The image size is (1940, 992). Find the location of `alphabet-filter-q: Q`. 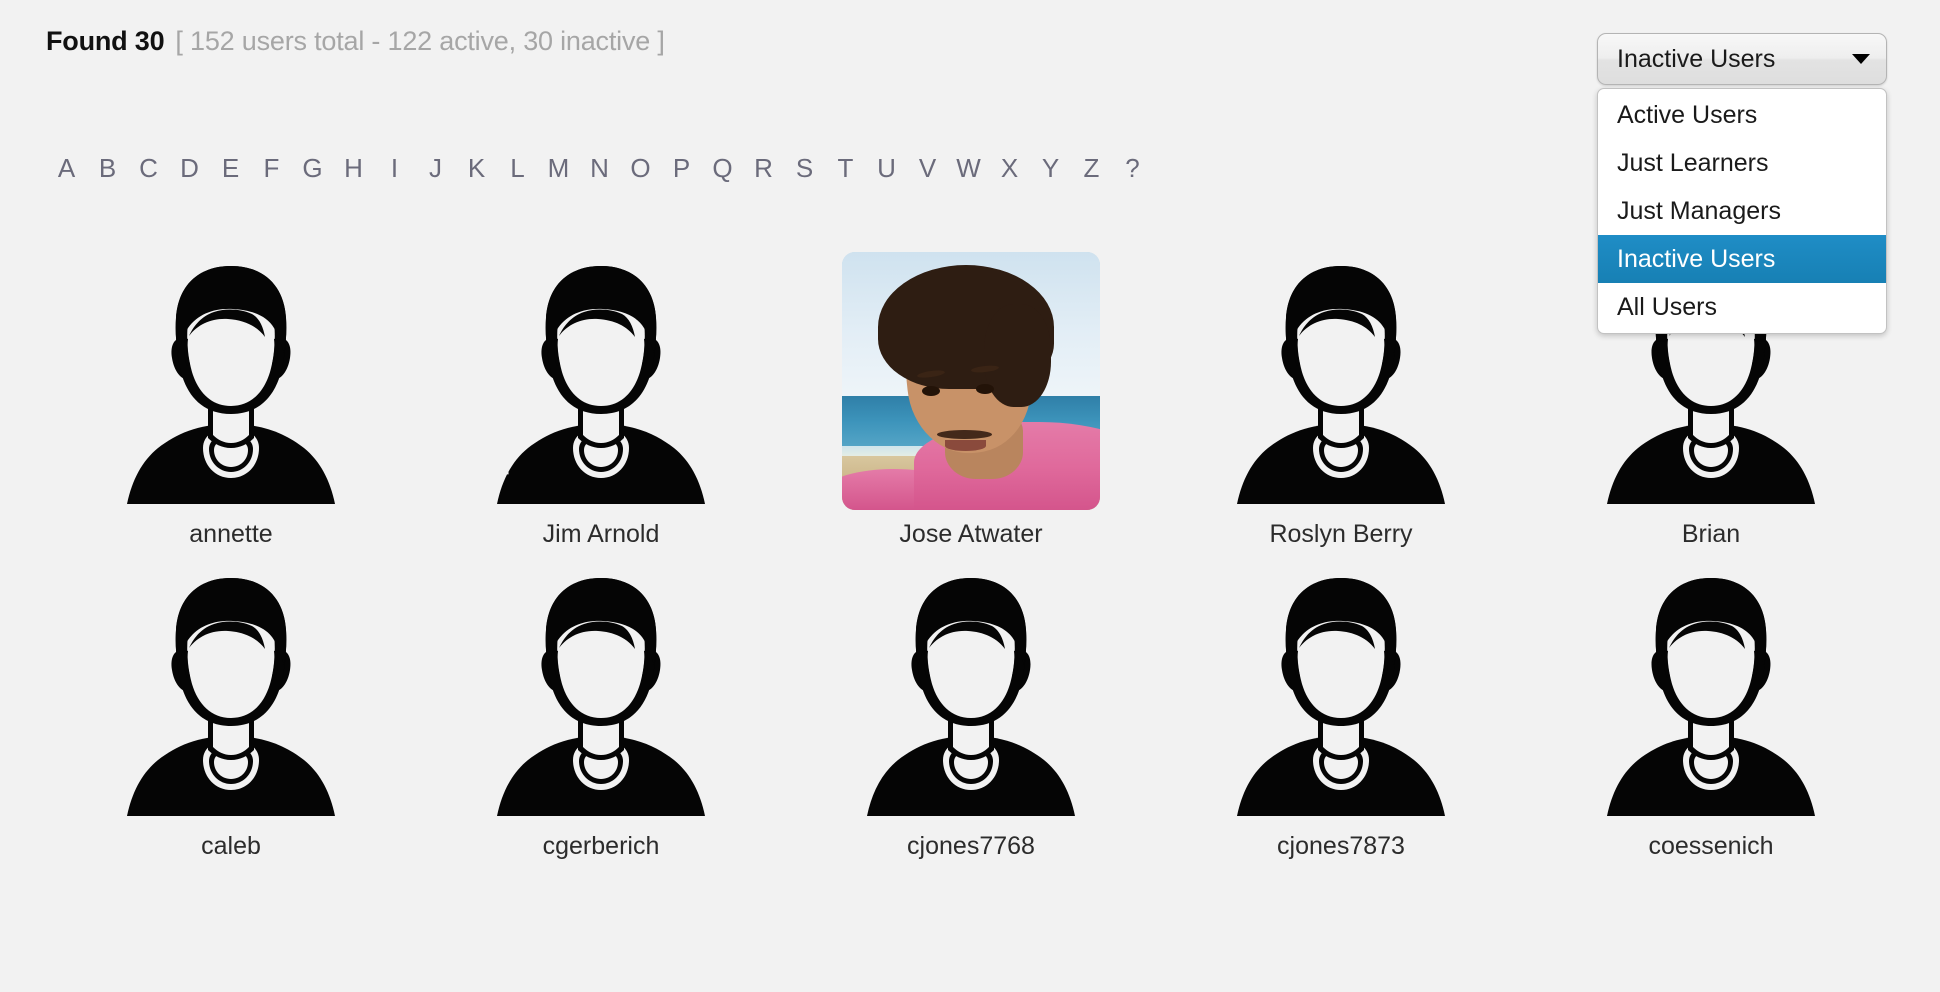

alphabet-filter-q: Q is located at coordinates (722, 168).